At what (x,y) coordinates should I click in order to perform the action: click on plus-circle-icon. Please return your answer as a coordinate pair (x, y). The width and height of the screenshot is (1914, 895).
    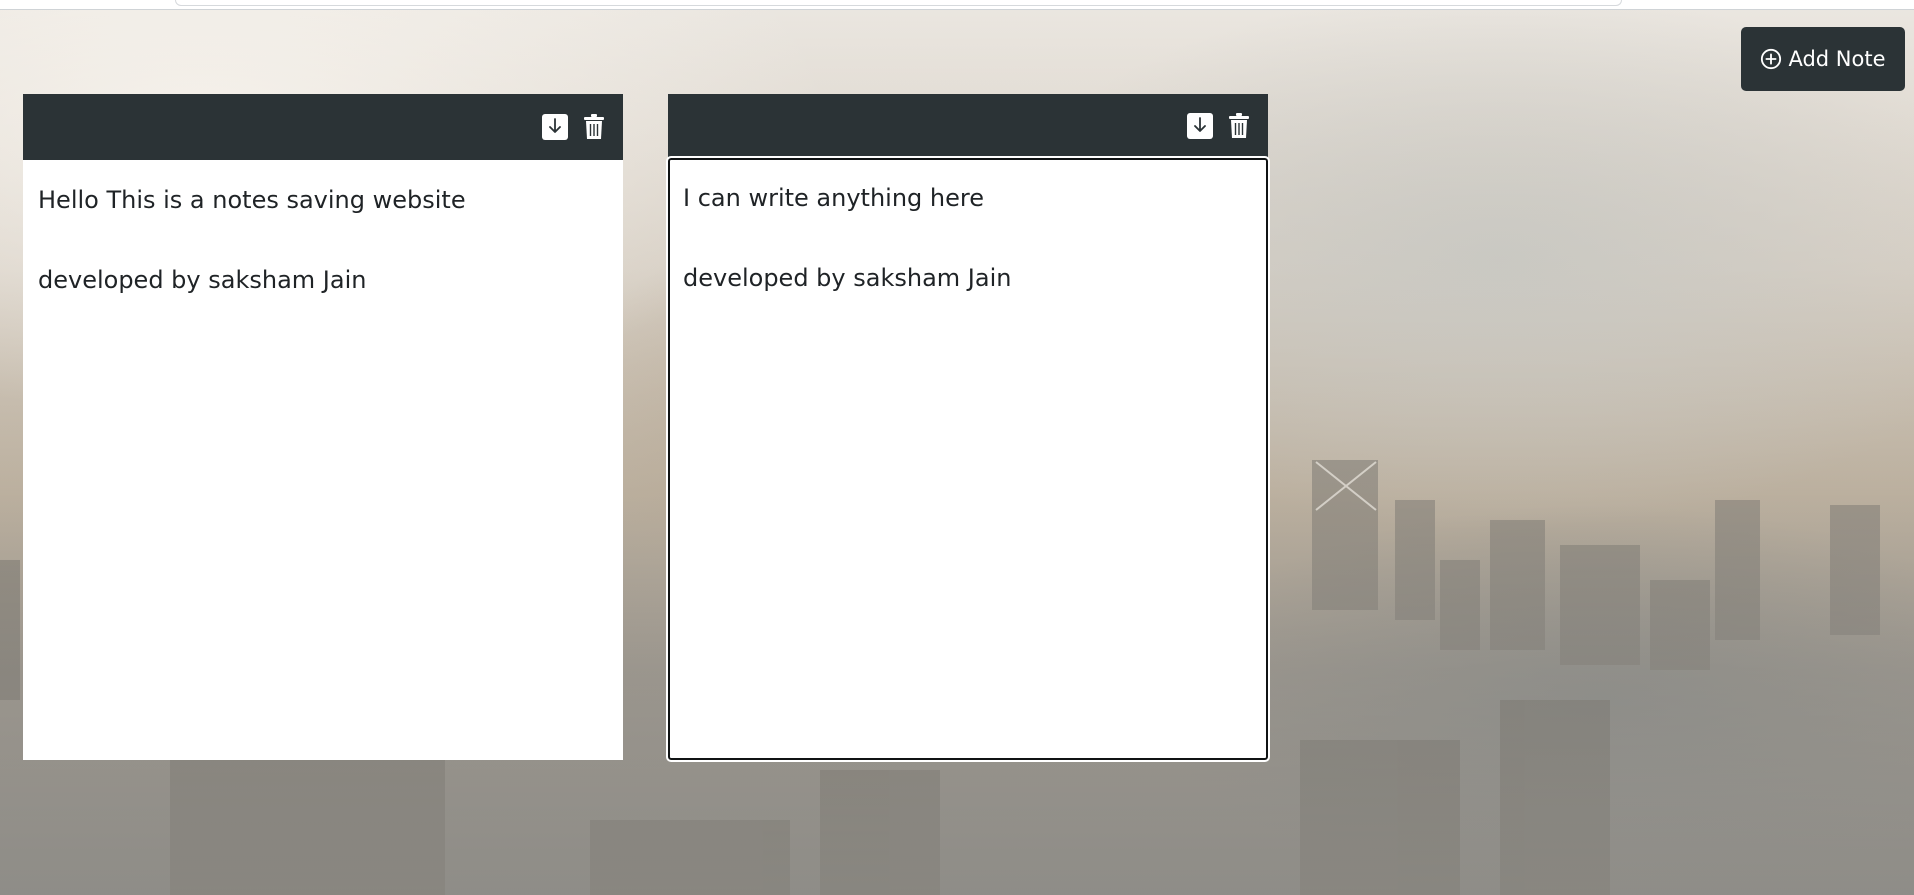
    Looking at the image, I should click on (1771, 59).